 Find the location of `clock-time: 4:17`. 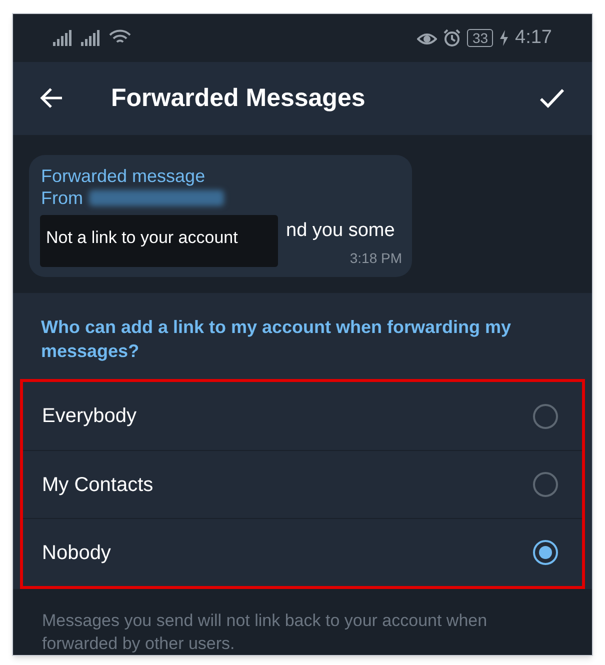

clock-time: 4:17 is located at coordinates (533, 38).